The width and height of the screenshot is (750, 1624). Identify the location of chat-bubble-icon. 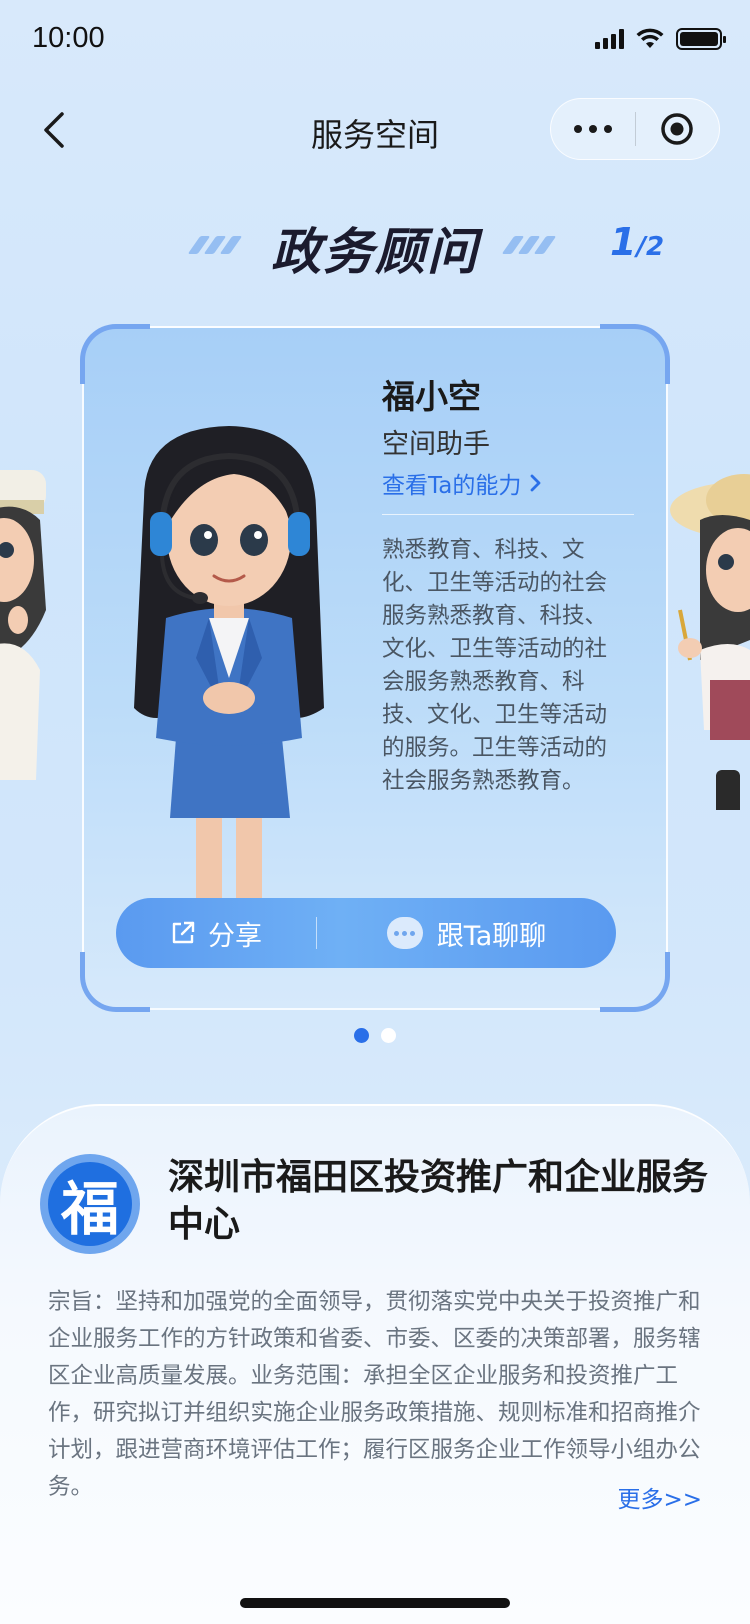
(404, 933).